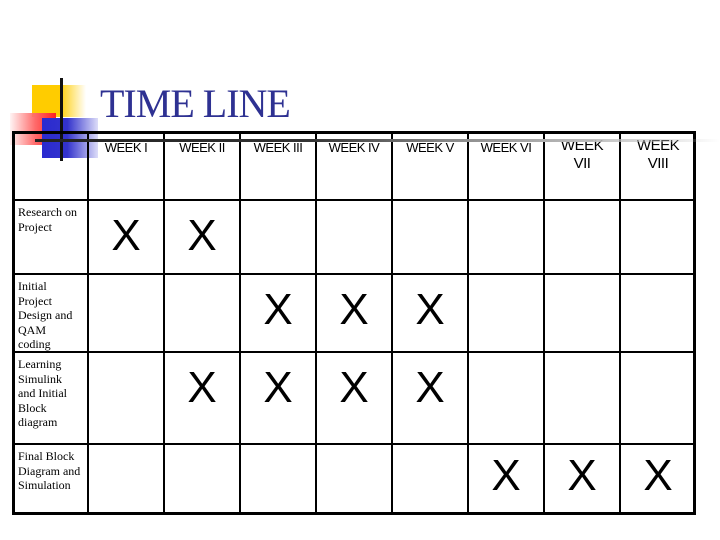  I want to click on task-label-line: diagram, so click(38, 422).